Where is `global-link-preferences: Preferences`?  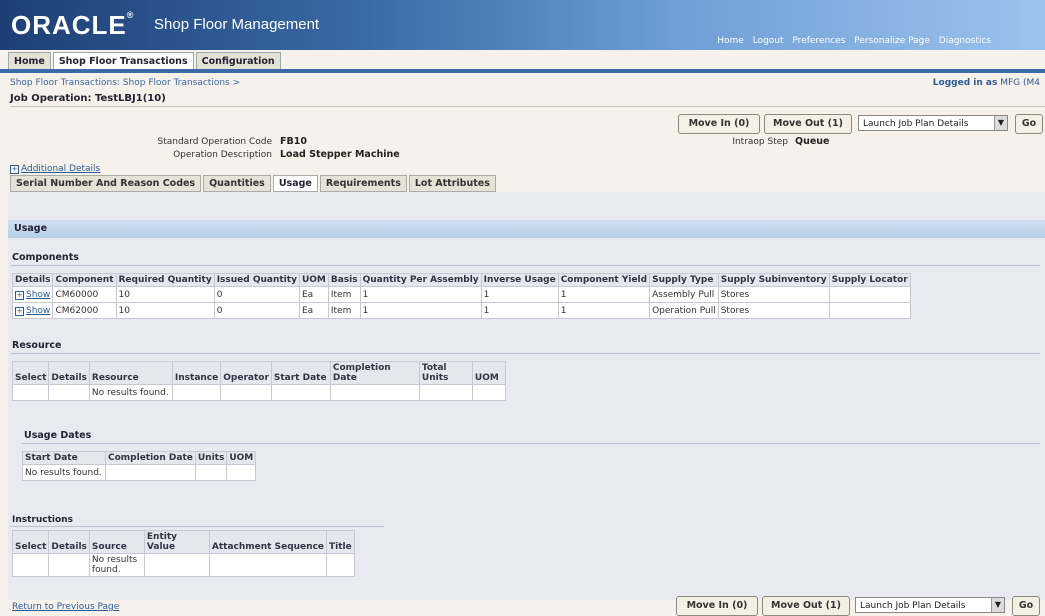
global-link-preferences: Preferences is located at coordinates (818, 41).